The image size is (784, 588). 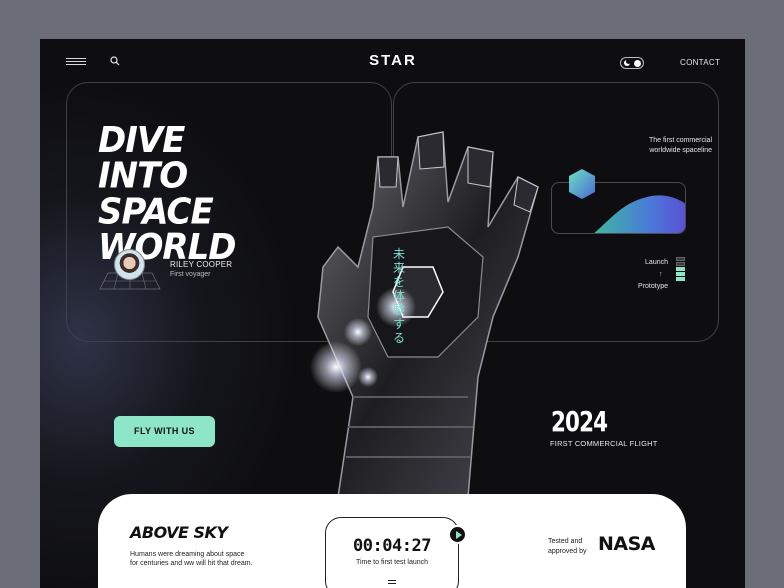 I want to click on tested-line-2: approved by, so click(x=567, y=551).